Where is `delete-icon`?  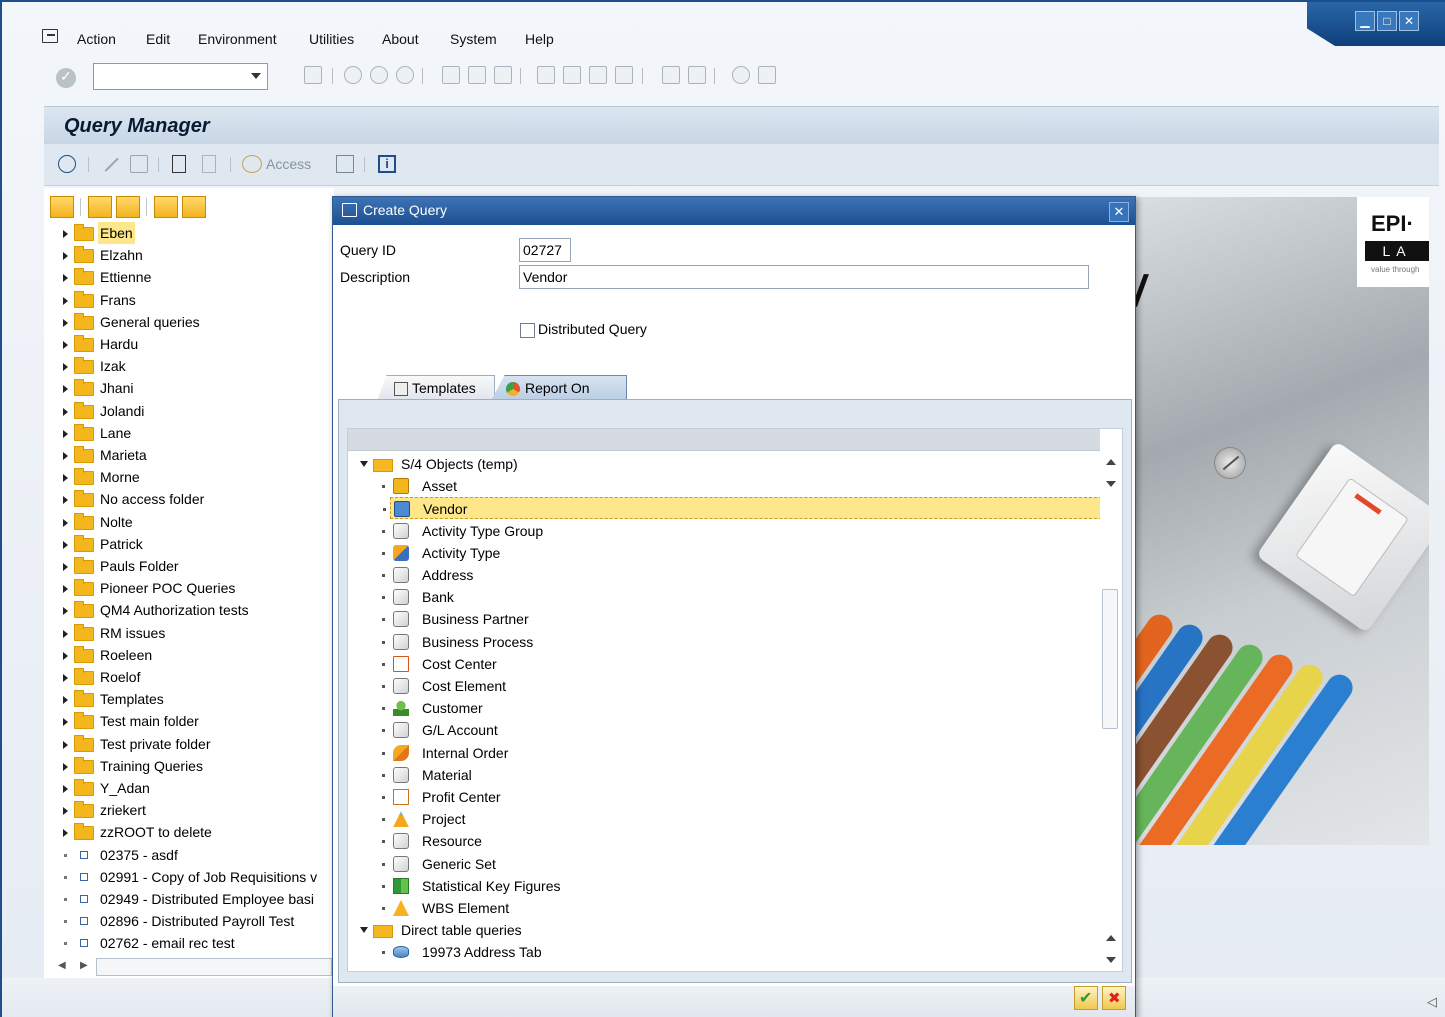
delete-icon is located at coordinates (139, 164).